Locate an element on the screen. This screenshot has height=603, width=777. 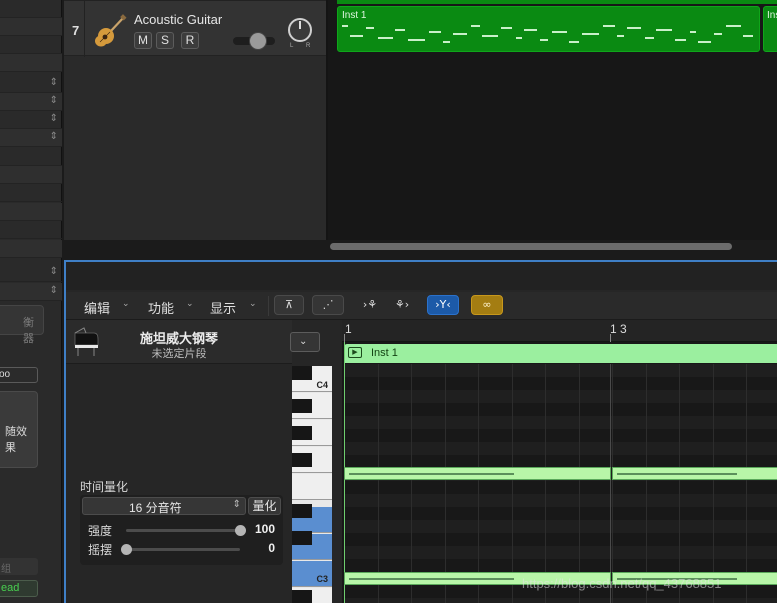
bar-line is located at coordinates (610, 483).